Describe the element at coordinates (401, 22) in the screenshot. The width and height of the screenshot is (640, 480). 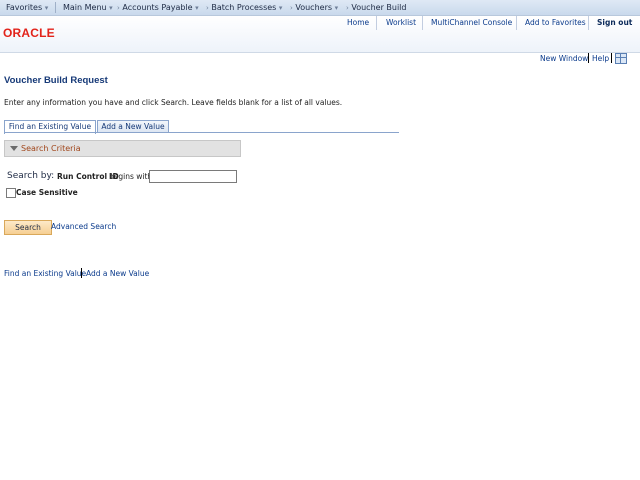
I see `worklist-link: Worklist` at that location.